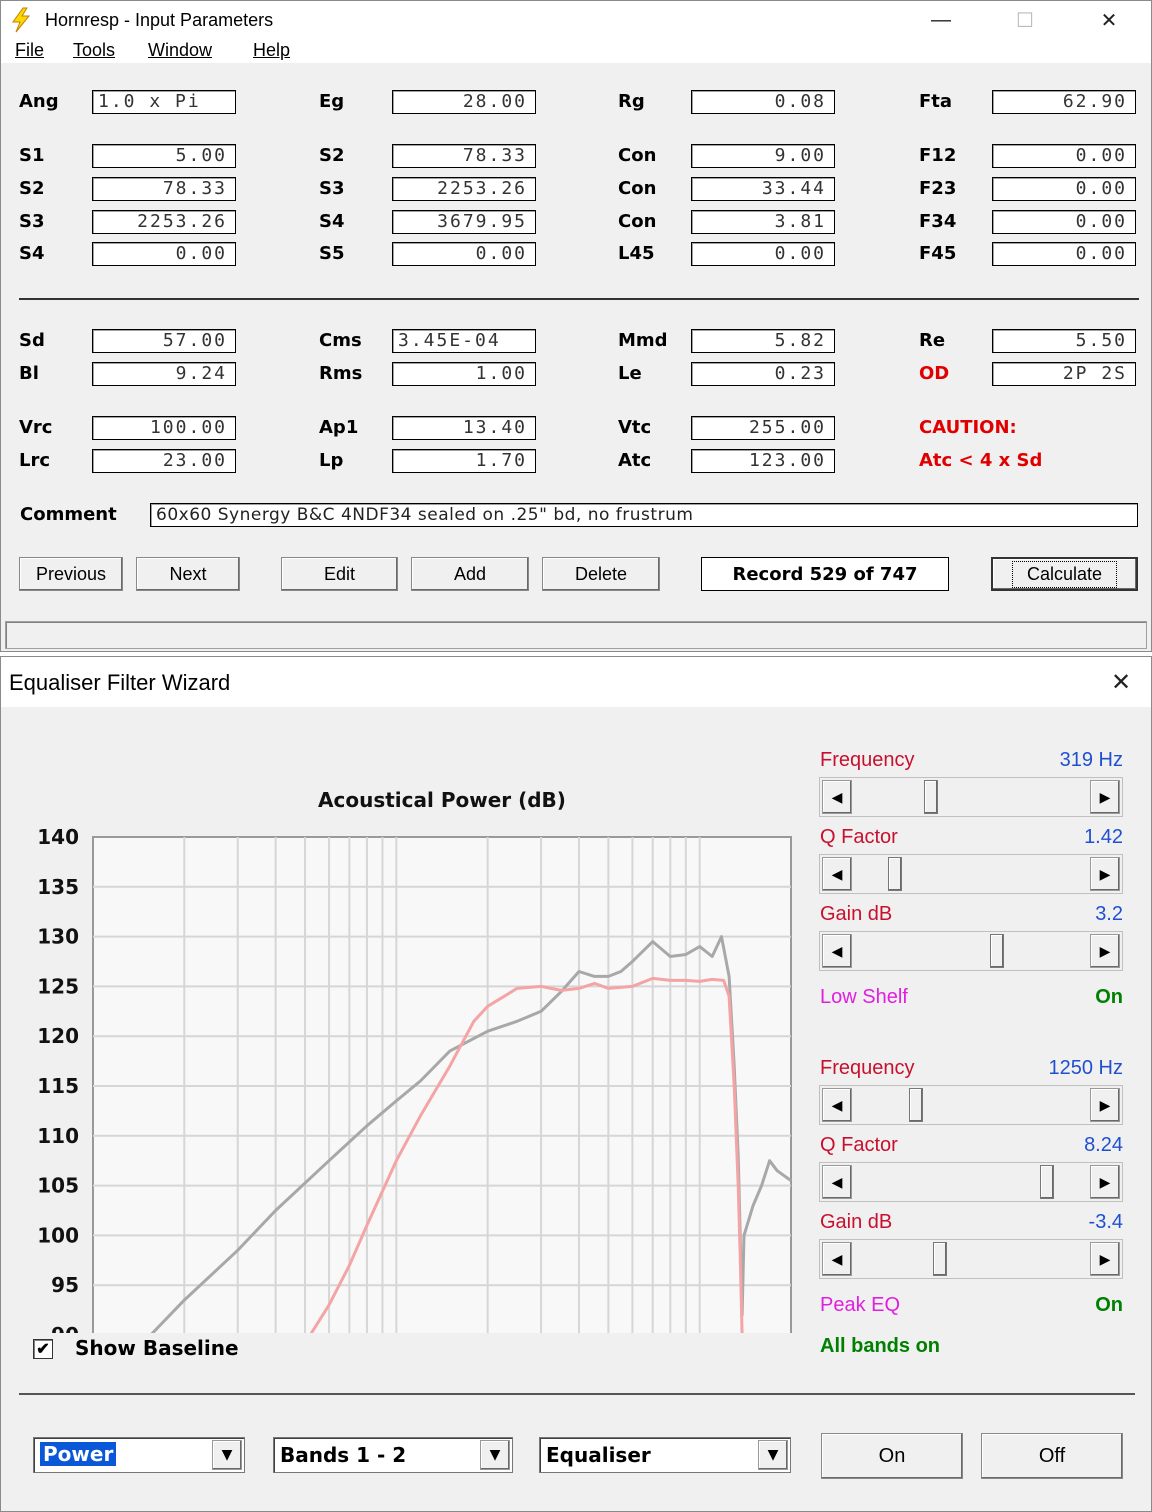  What do you see at coordinates (1025, 20) in the screenshot?
I see `maximize-button: ☐` at bounding box center [1025, 20].